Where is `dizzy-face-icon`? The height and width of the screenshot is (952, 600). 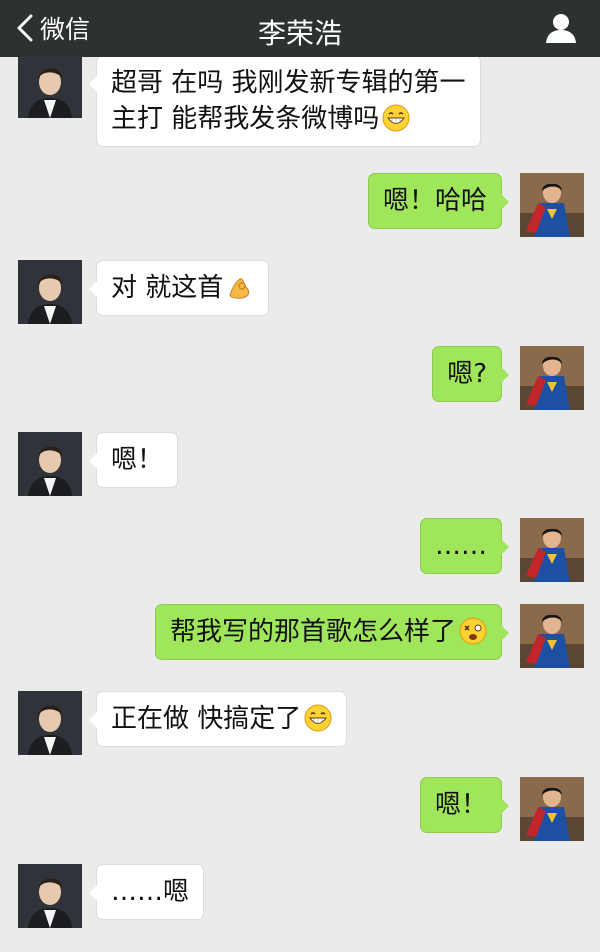 dizzy-face-icon is located at coordinates (473, 631).